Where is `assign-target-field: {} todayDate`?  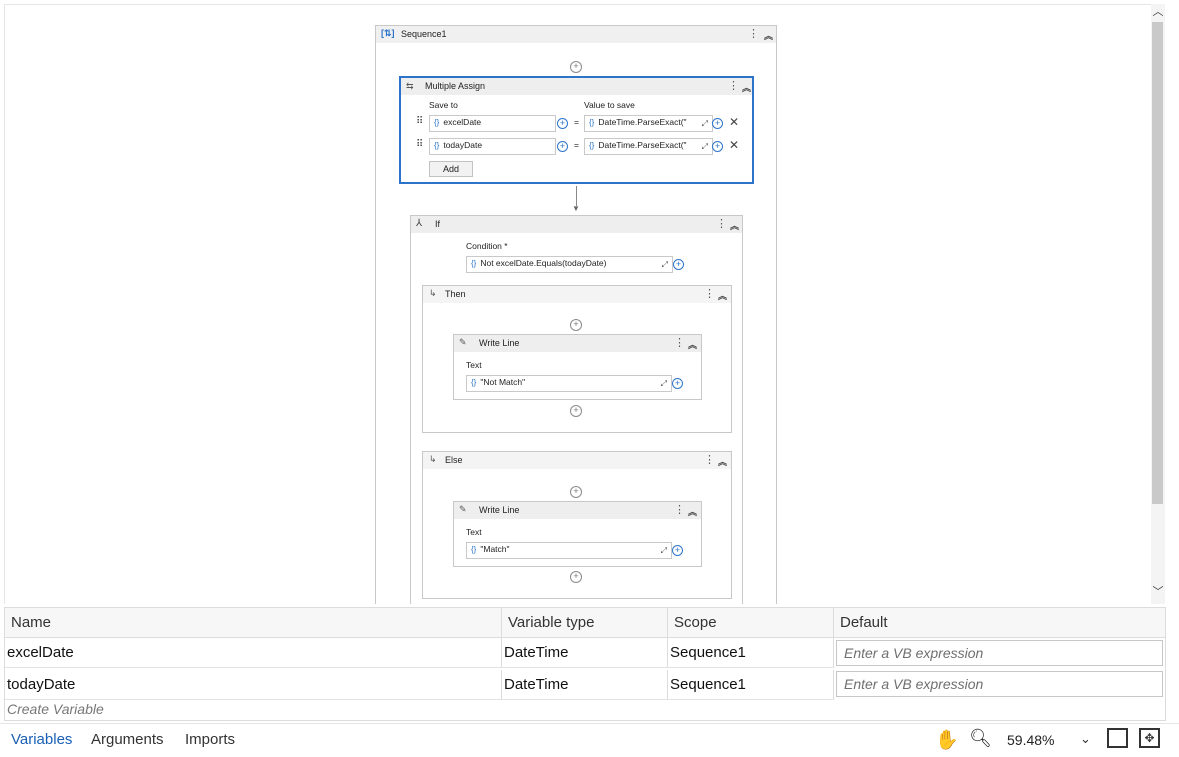 assign-target-field: {} todayDate is located at coordinates (492, 146).